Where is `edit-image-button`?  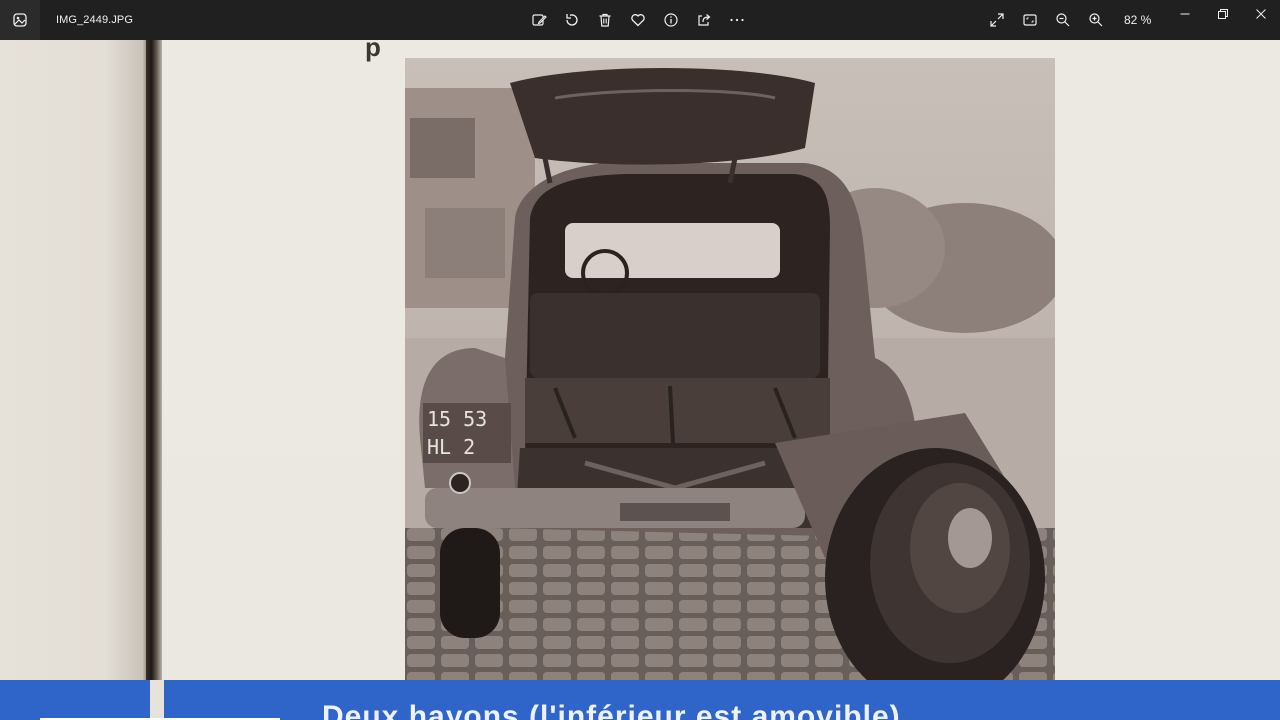
edit-image-button is located at coordinates (538, 20).